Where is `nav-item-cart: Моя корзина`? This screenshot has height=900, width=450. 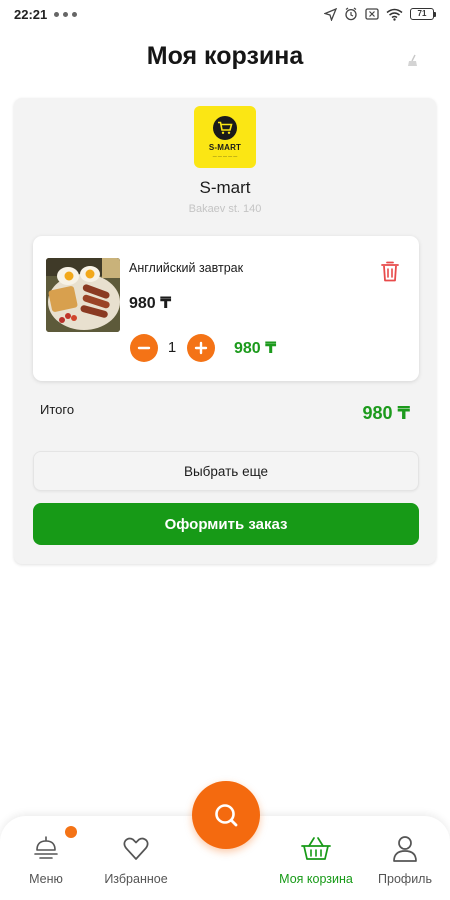
nav-item-cart: Моя корзина is located at coordinates (316, 860).